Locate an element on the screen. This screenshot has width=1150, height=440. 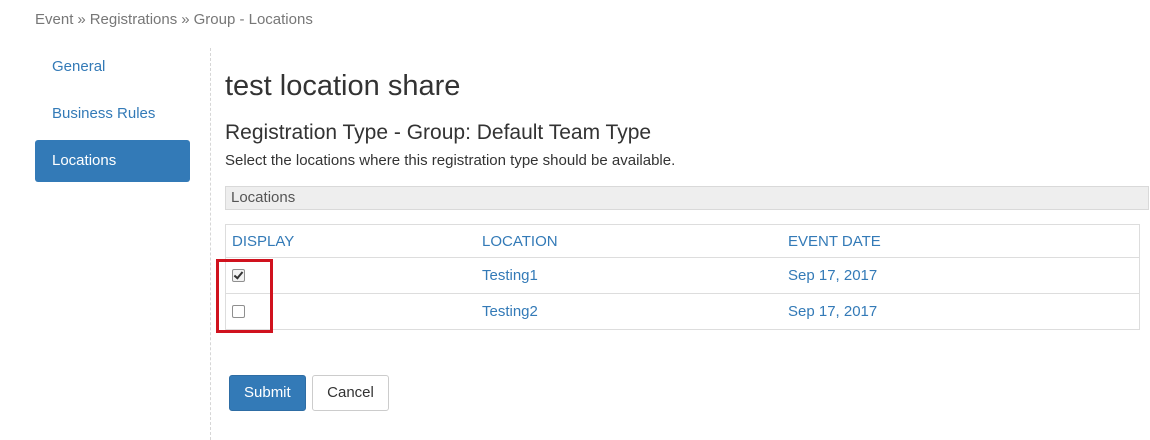
checkmark-icon is located at coordinates (238, 274).